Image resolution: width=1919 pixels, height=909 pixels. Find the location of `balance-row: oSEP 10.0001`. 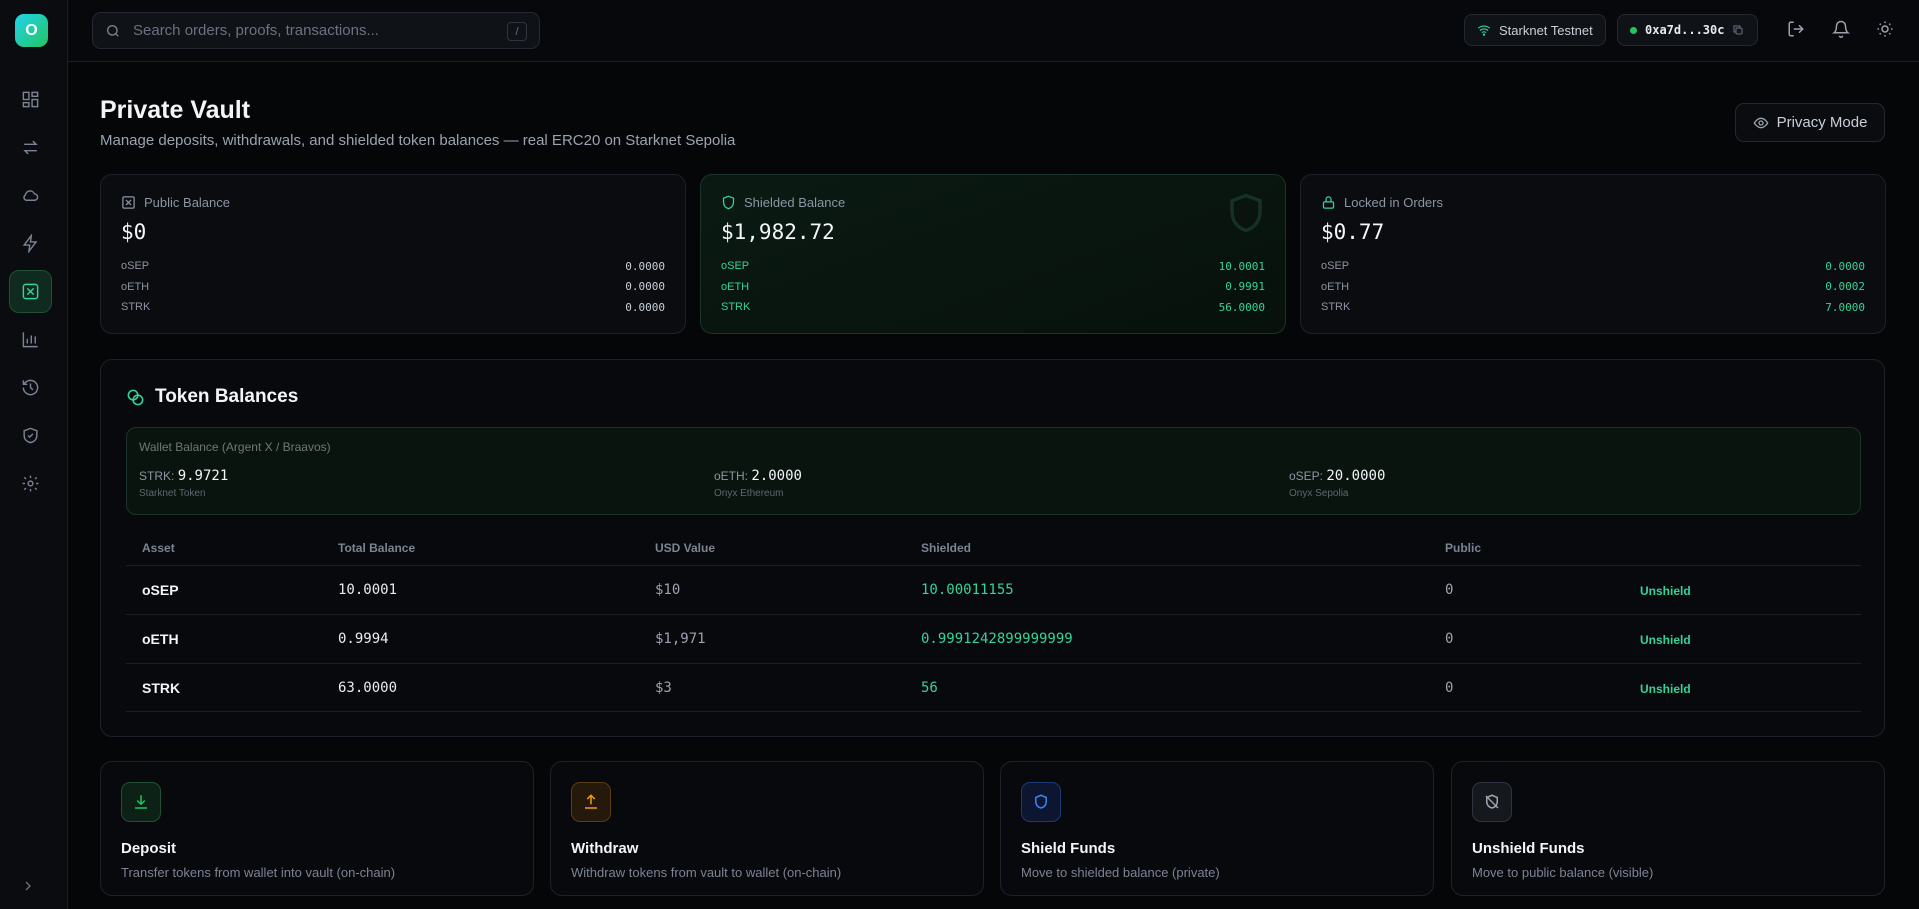

balance-row: oSEP 10.0001 is located at coordinates (993, 266).